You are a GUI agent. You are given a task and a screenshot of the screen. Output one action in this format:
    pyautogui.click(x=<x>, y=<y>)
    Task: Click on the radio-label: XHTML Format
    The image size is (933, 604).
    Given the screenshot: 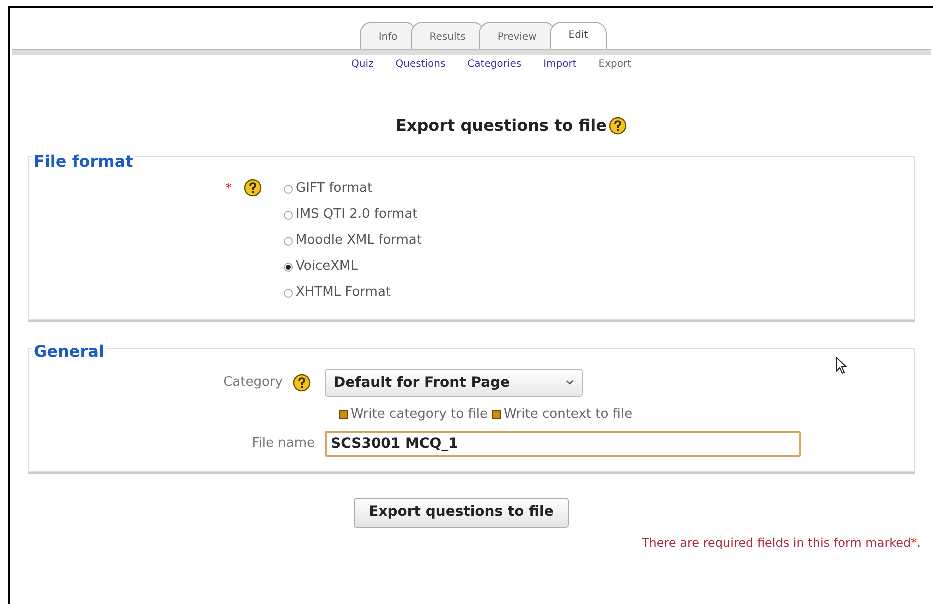 What is the action you would take?
    pyautogui.click(x=344, y=293)
    